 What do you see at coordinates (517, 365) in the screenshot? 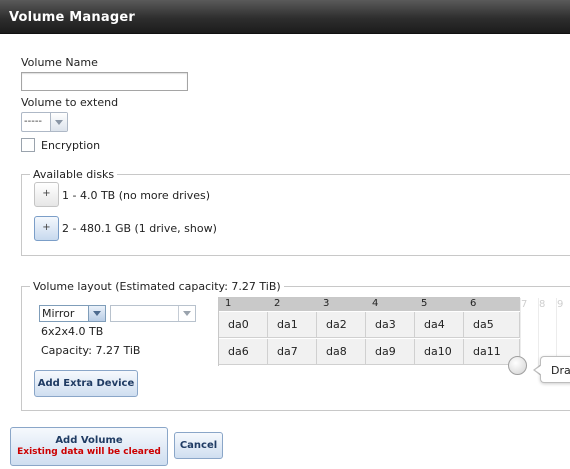
I see `resize-drag-handle` at bounding box center [517, 365].